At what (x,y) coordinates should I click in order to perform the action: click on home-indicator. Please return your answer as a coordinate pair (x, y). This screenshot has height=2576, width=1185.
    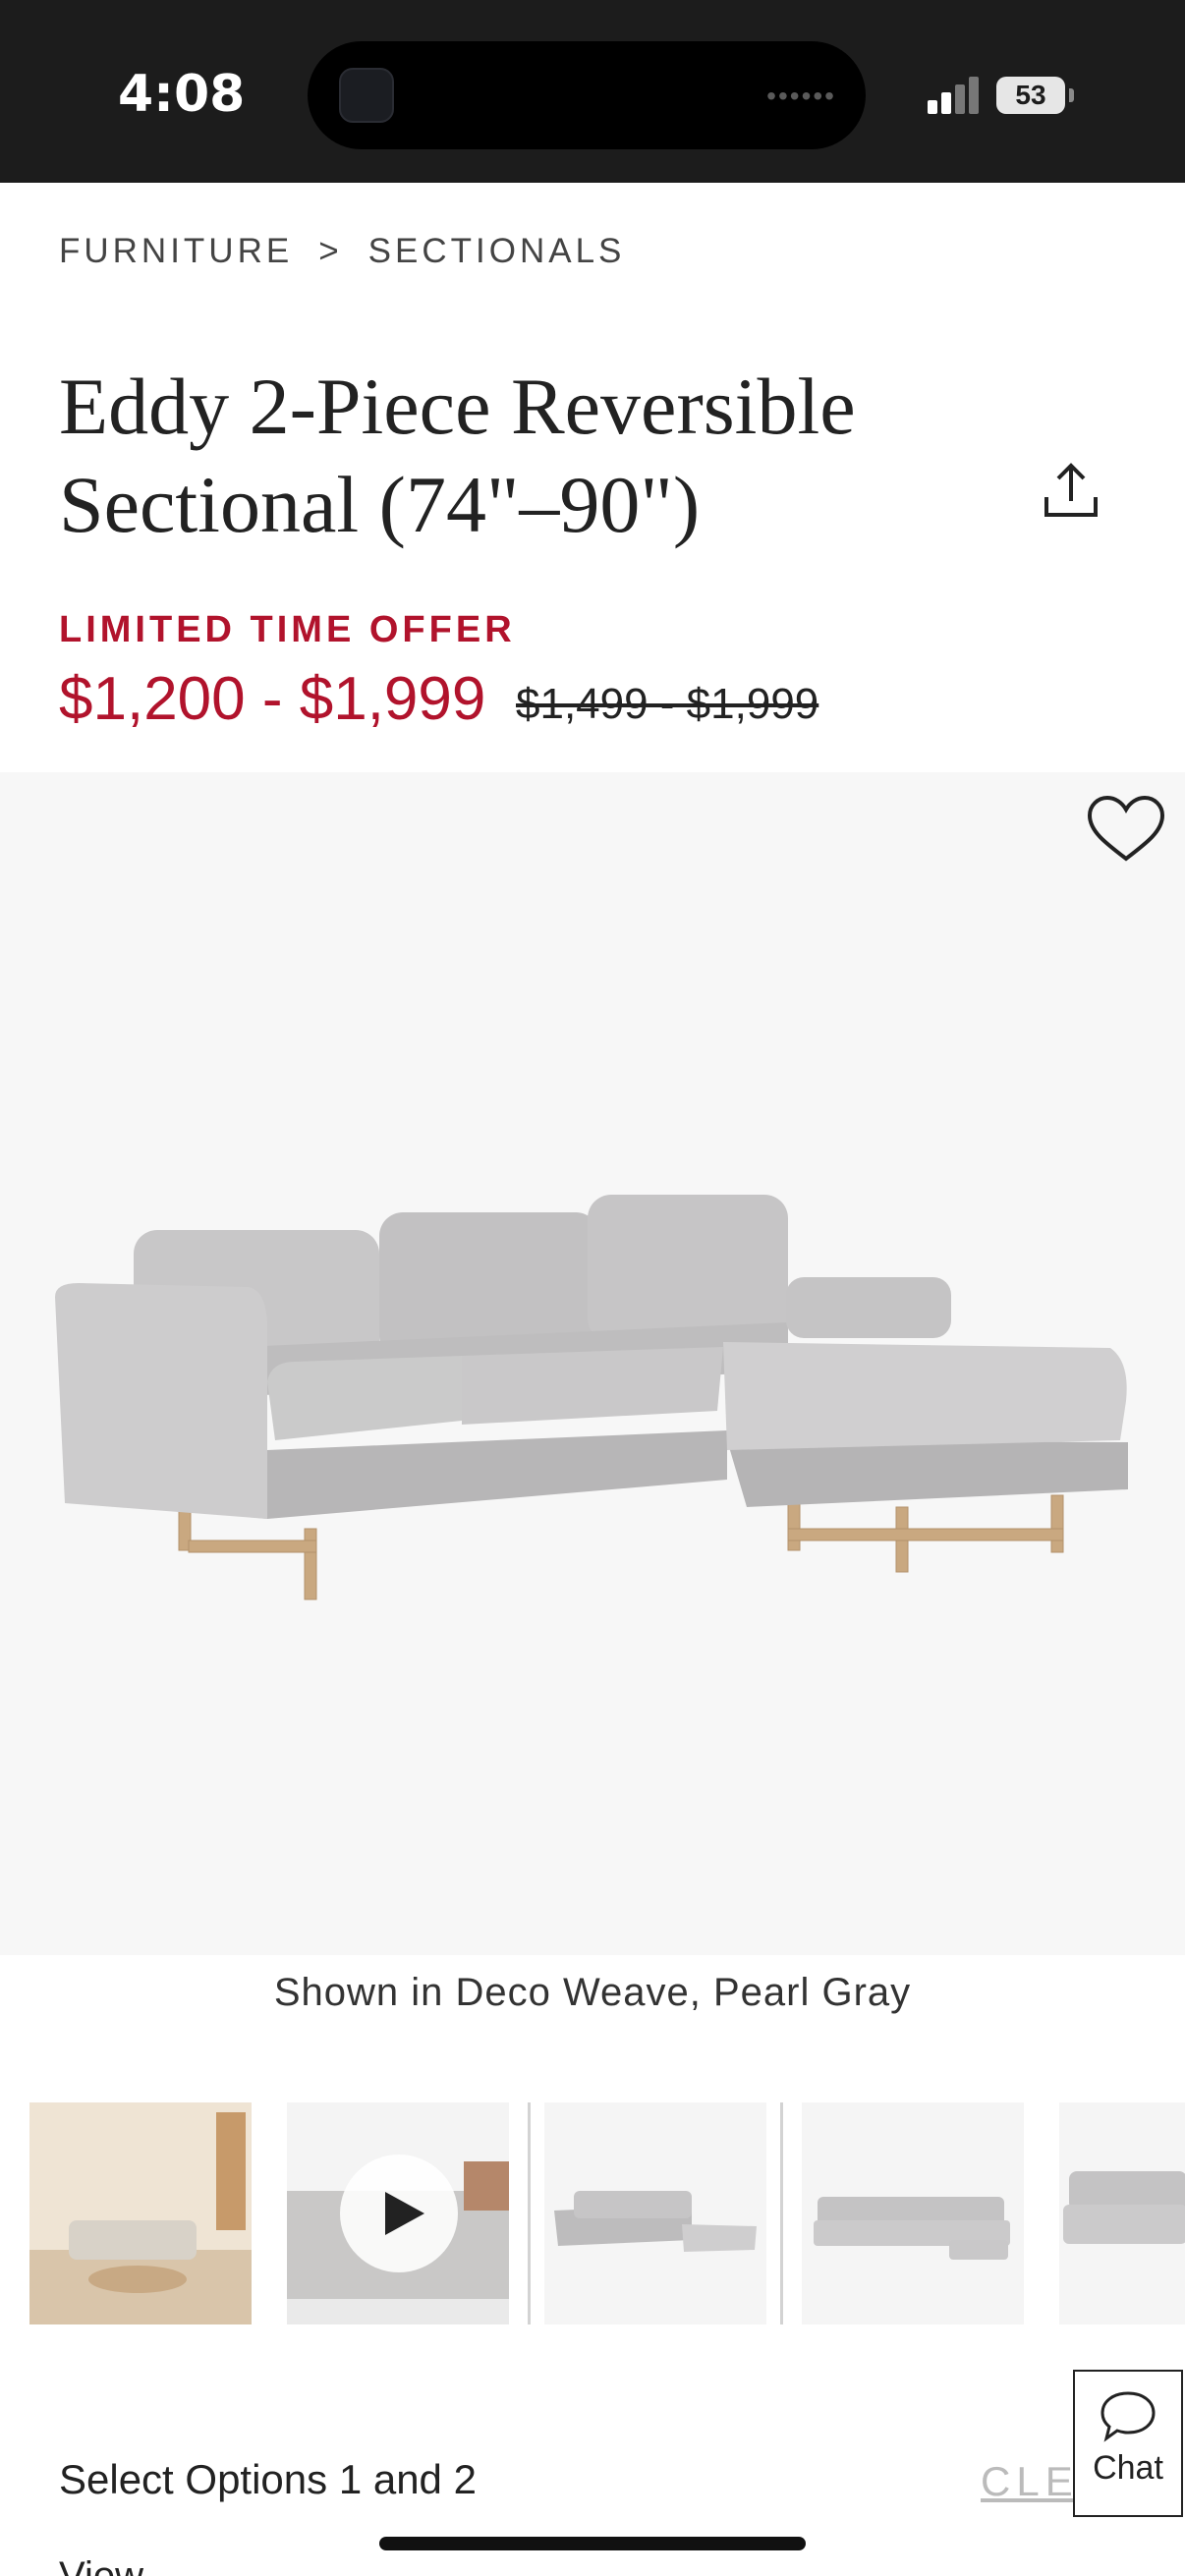
    Looking at the image, I should click on (592, 2543).